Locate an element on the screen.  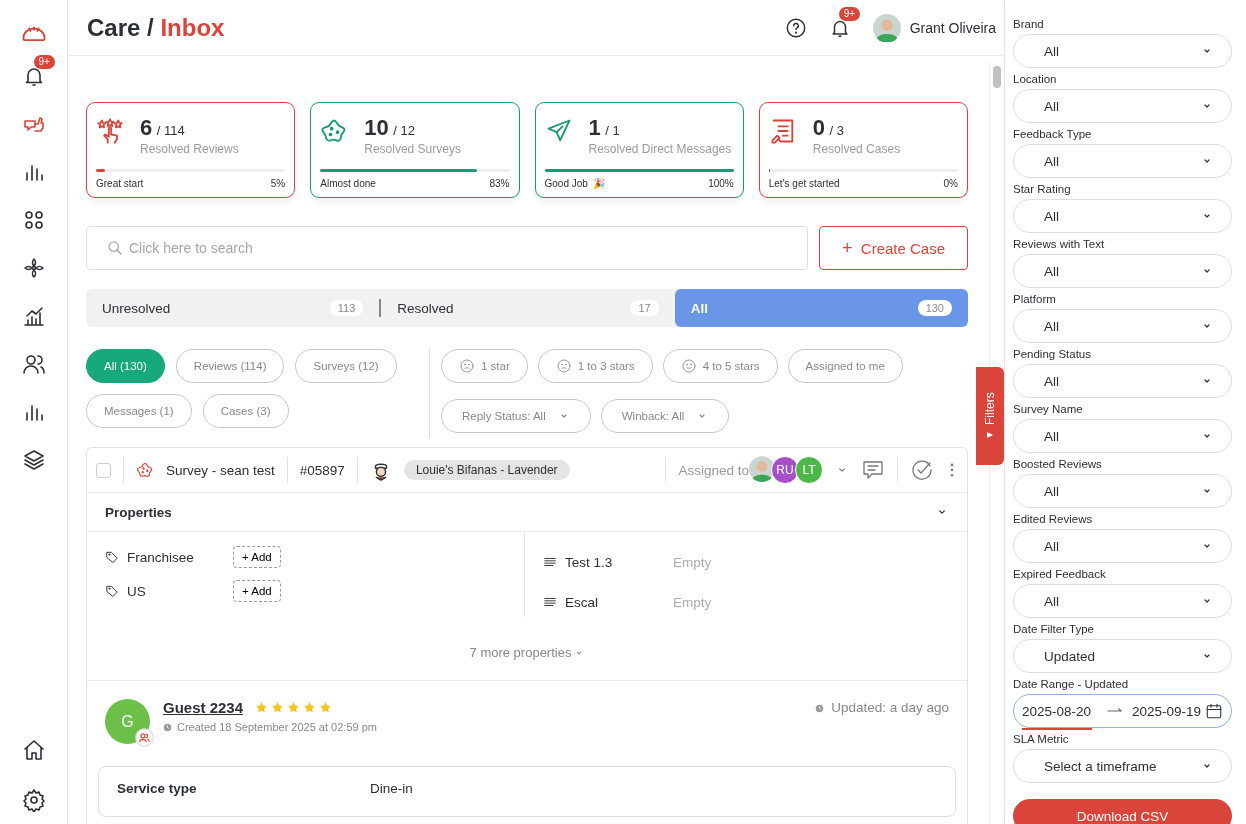
sad-face-icon is located at coordinates (563, 366).